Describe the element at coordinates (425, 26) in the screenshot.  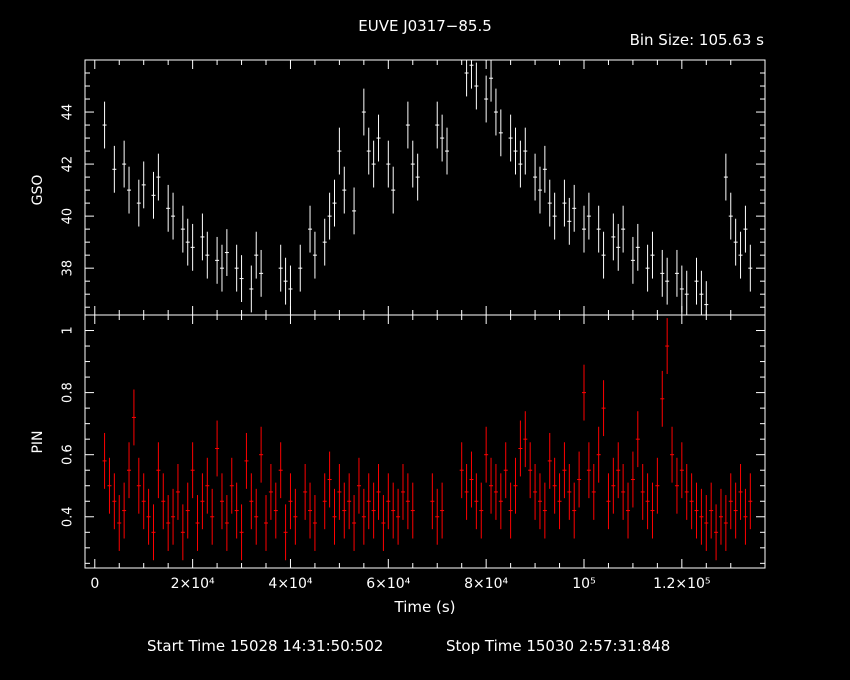
I see `chart-title: EUVE J0317−85.5` at that location.